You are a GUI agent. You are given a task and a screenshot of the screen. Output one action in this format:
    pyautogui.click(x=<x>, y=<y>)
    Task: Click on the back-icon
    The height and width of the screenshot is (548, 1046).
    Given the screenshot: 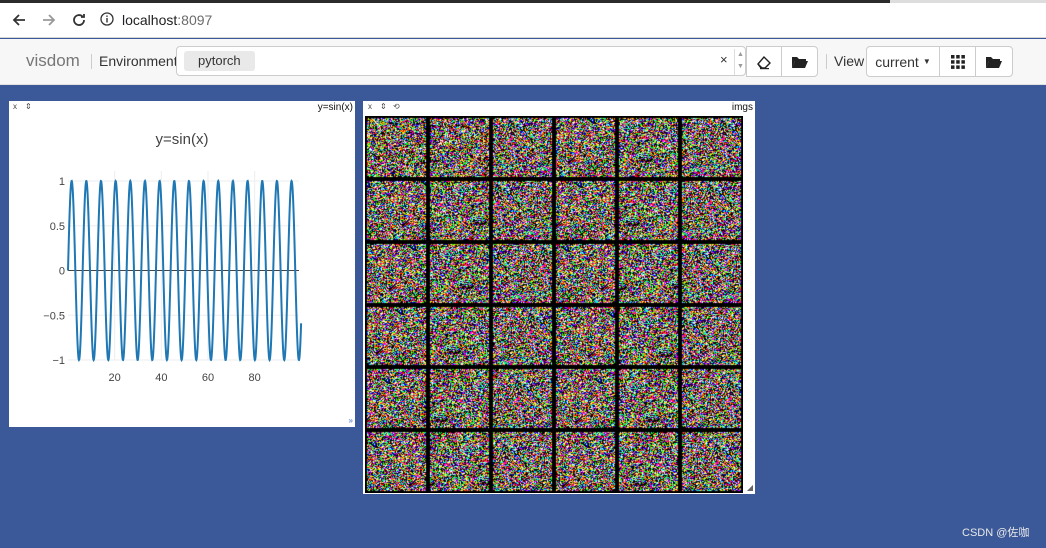 What is the action you would take?
    pyautogui.click(x=19, y=20)
    